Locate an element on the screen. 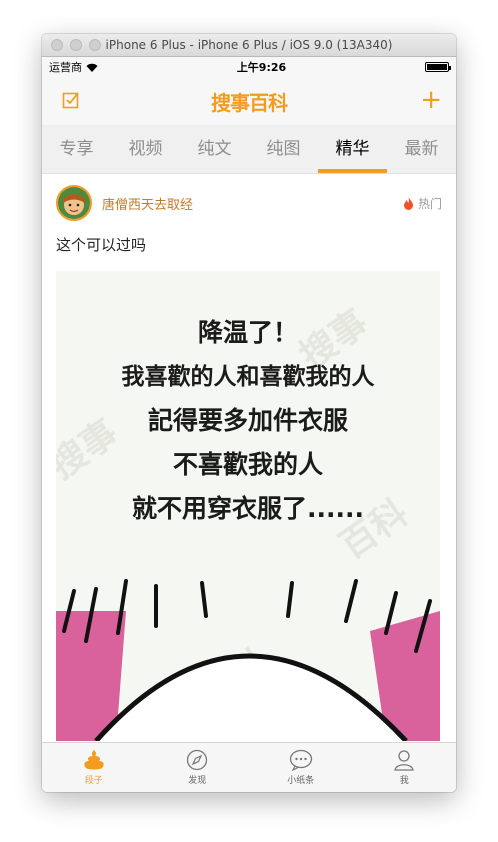 This screenshot has height=842, width=498. battery-icon is located at coordinates (438, 67).